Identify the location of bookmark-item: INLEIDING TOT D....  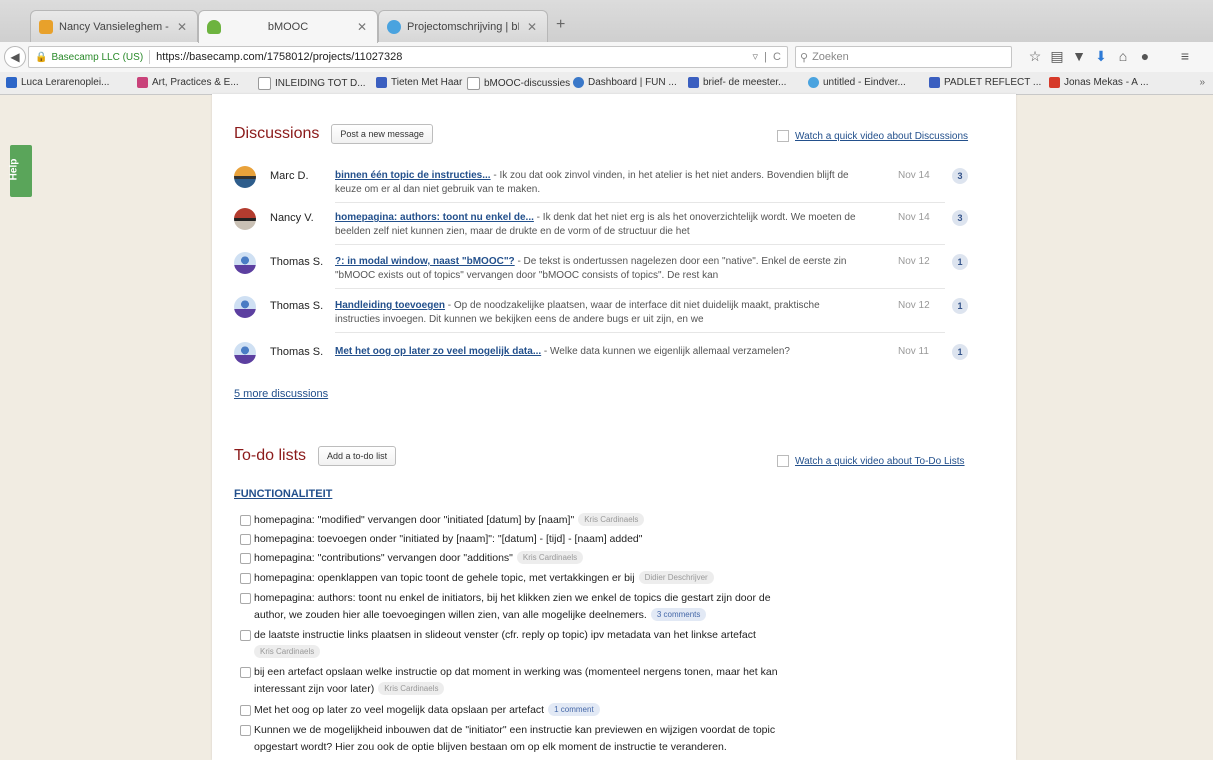
(312, 83).